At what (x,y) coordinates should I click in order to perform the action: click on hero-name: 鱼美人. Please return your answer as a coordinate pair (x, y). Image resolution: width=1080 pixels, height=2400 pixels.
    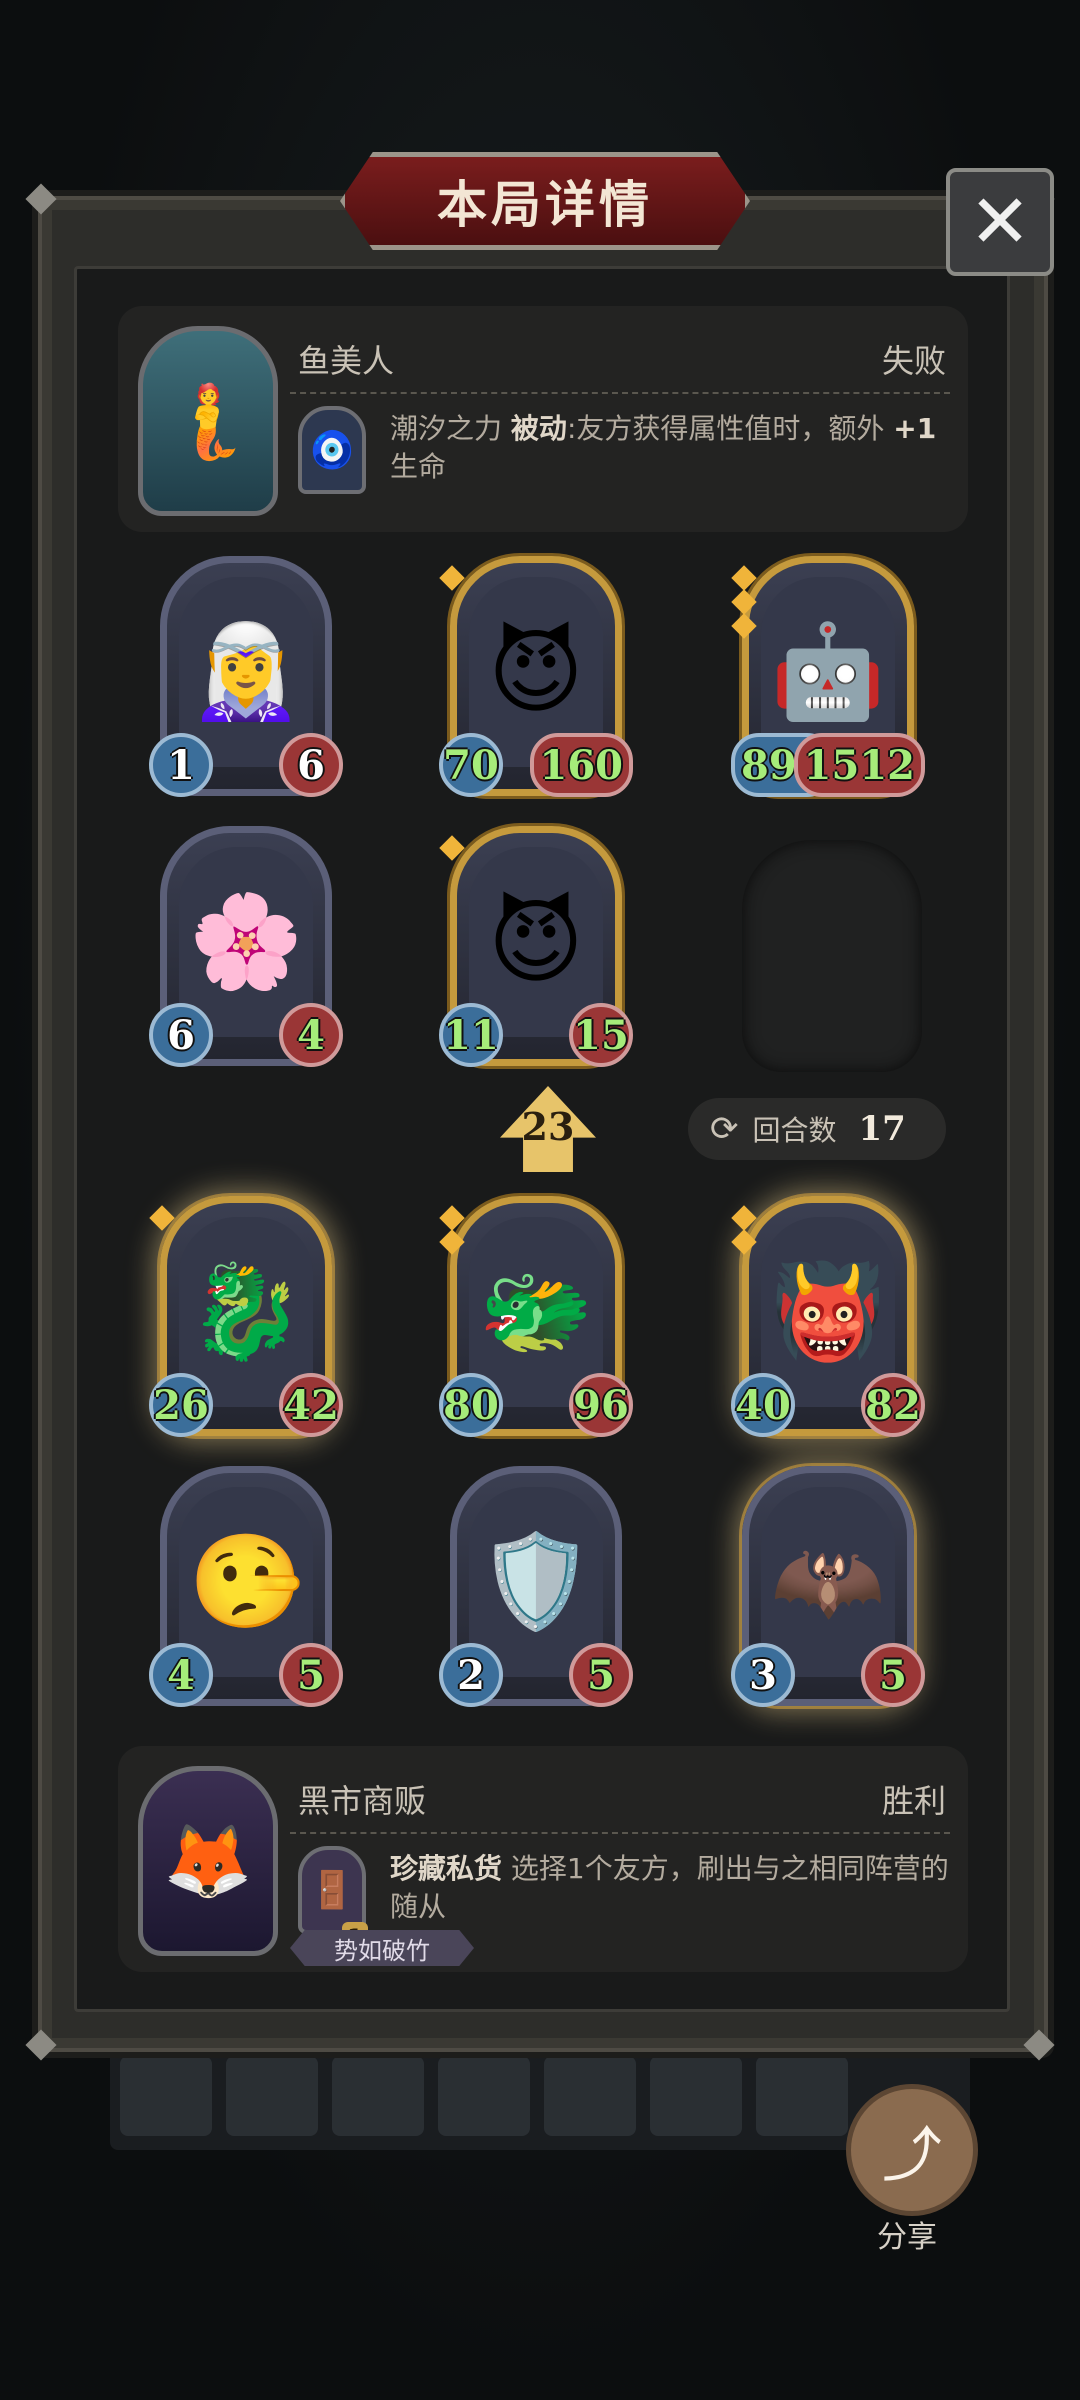
    Looking at the image, I should click on (346, 361).